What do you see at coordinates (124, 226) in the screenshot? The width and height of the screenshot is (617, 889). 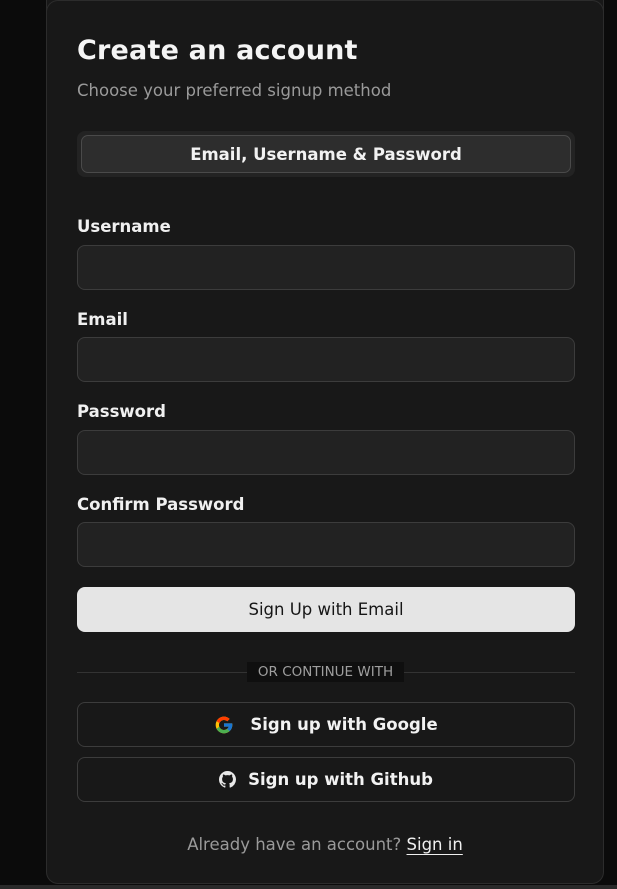 I see `username-label: Username` at bounding box center [124, 226].